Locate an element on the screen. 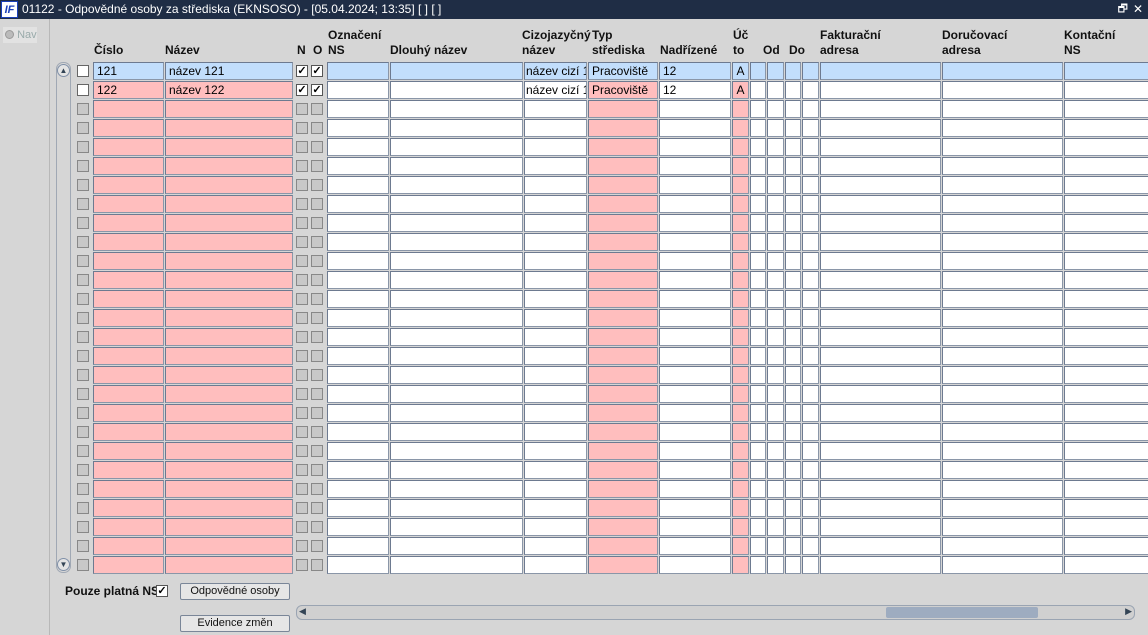 Image resolution: width=1148 pixels, height=635 pixels. scroll-right-icon: ▶ is located at coordinates (1128, 611).